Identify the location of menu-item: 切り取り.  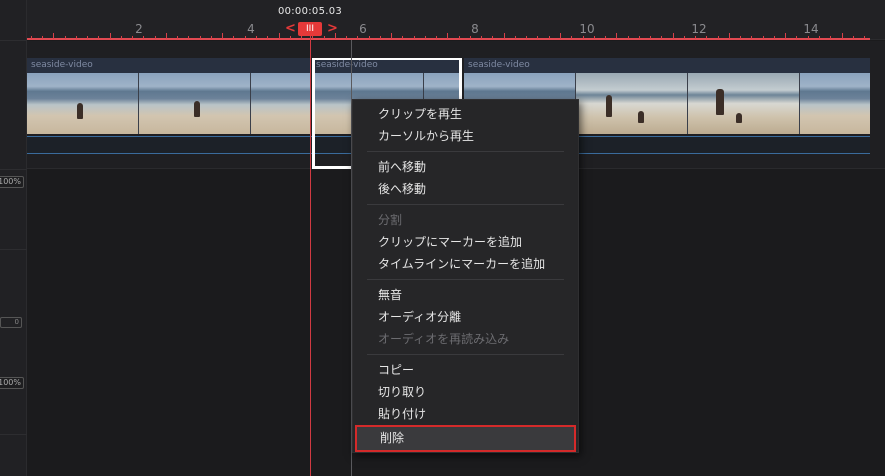
(465, 392).